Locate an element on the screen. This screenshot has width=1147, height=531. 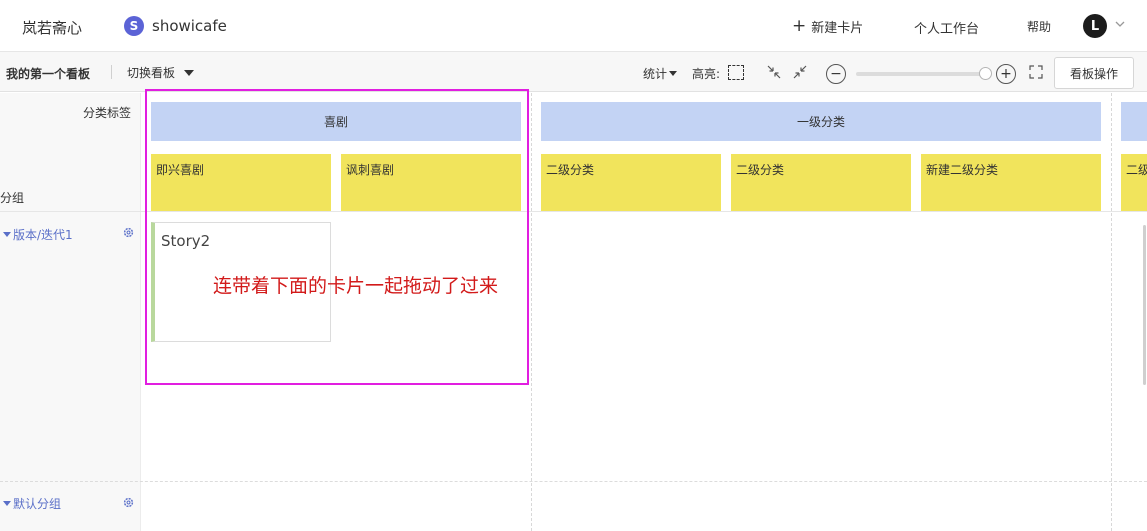
project-badge: S is located at coordinates (134, 26).